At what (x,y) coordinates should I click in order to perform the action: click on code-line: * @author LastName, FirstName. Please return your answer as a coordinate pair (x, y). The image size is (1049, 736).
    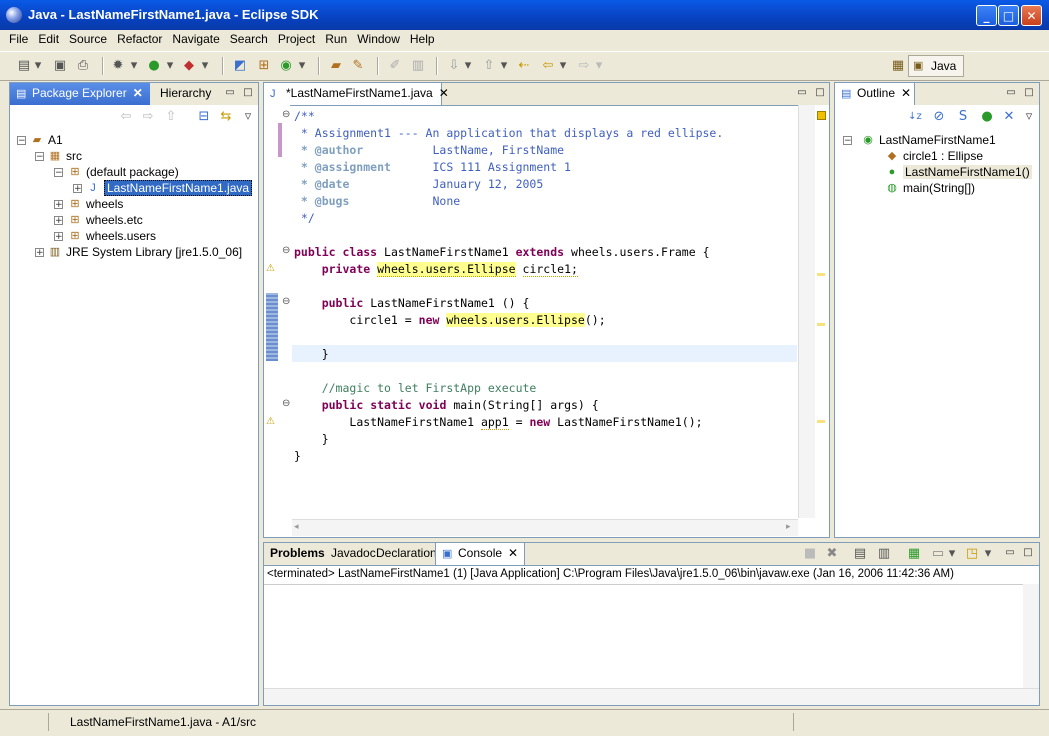
    Looking at the image, I should click on (429, 150).